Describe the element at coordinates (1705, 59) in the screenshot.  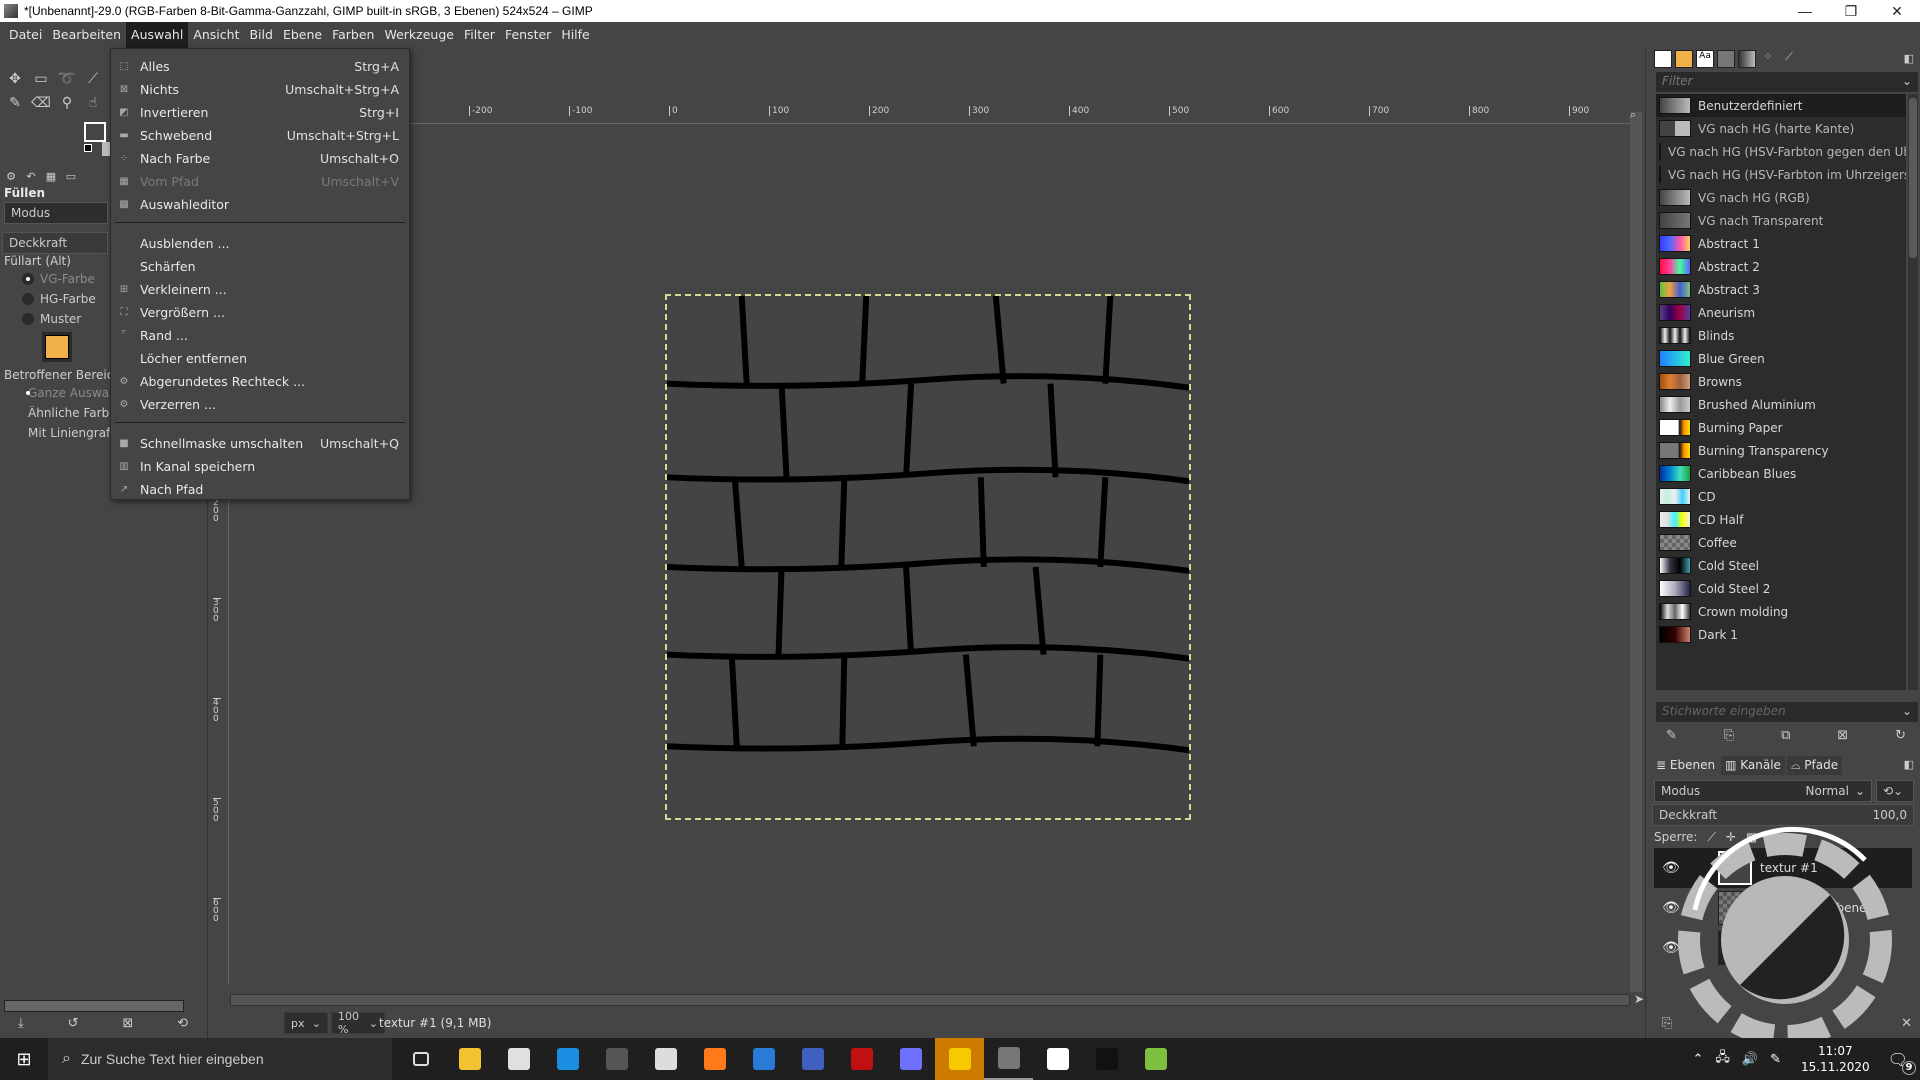
I see `fonts-tab-icon: Aa` at that location.